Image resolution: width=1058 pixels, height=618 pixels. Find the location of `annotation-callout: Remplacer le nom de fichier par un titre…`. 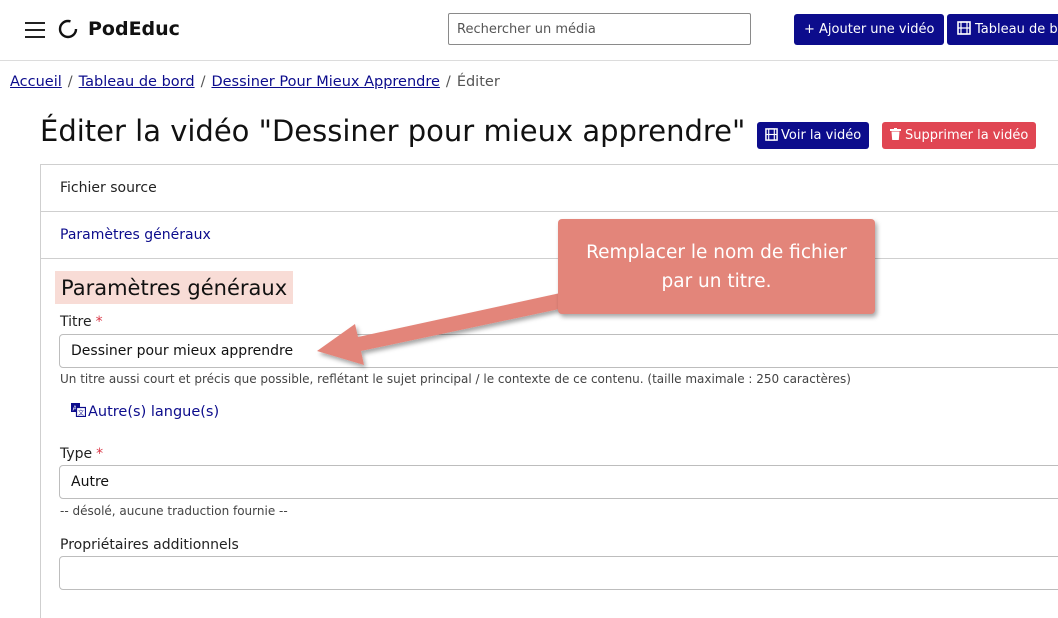

annotation-callout: Remplacer le nom de fichier par un titre… is located at coordinates (716, 266).